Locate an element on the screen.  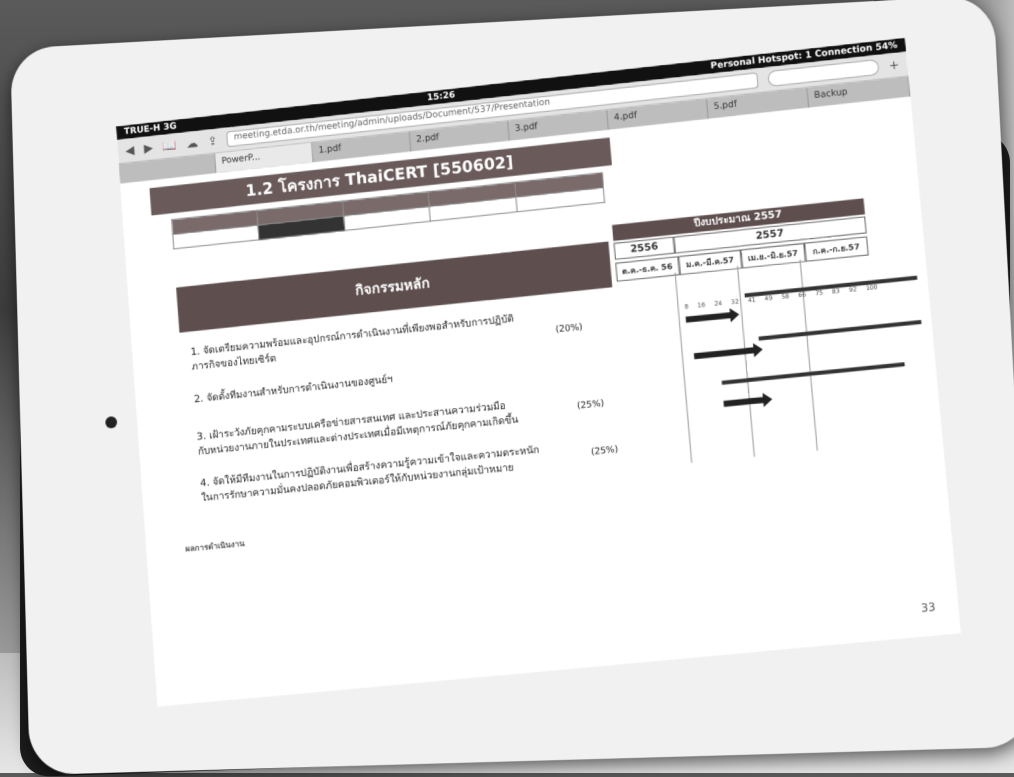
new-tab-icon: + is located at coordinates (894, 65).